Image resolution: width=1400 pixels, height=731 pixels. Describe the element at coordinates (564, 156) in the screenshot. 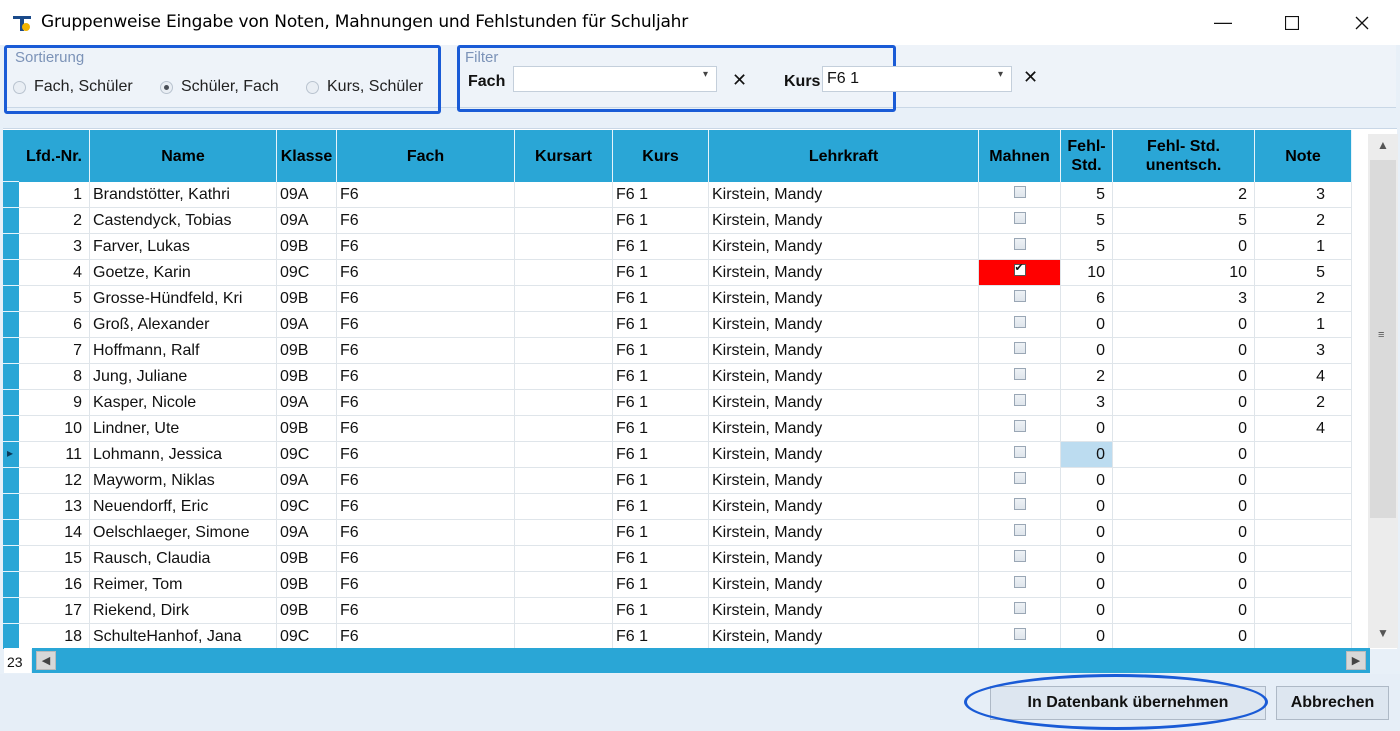

I see `column-header-kursart: Kursart` at that location.